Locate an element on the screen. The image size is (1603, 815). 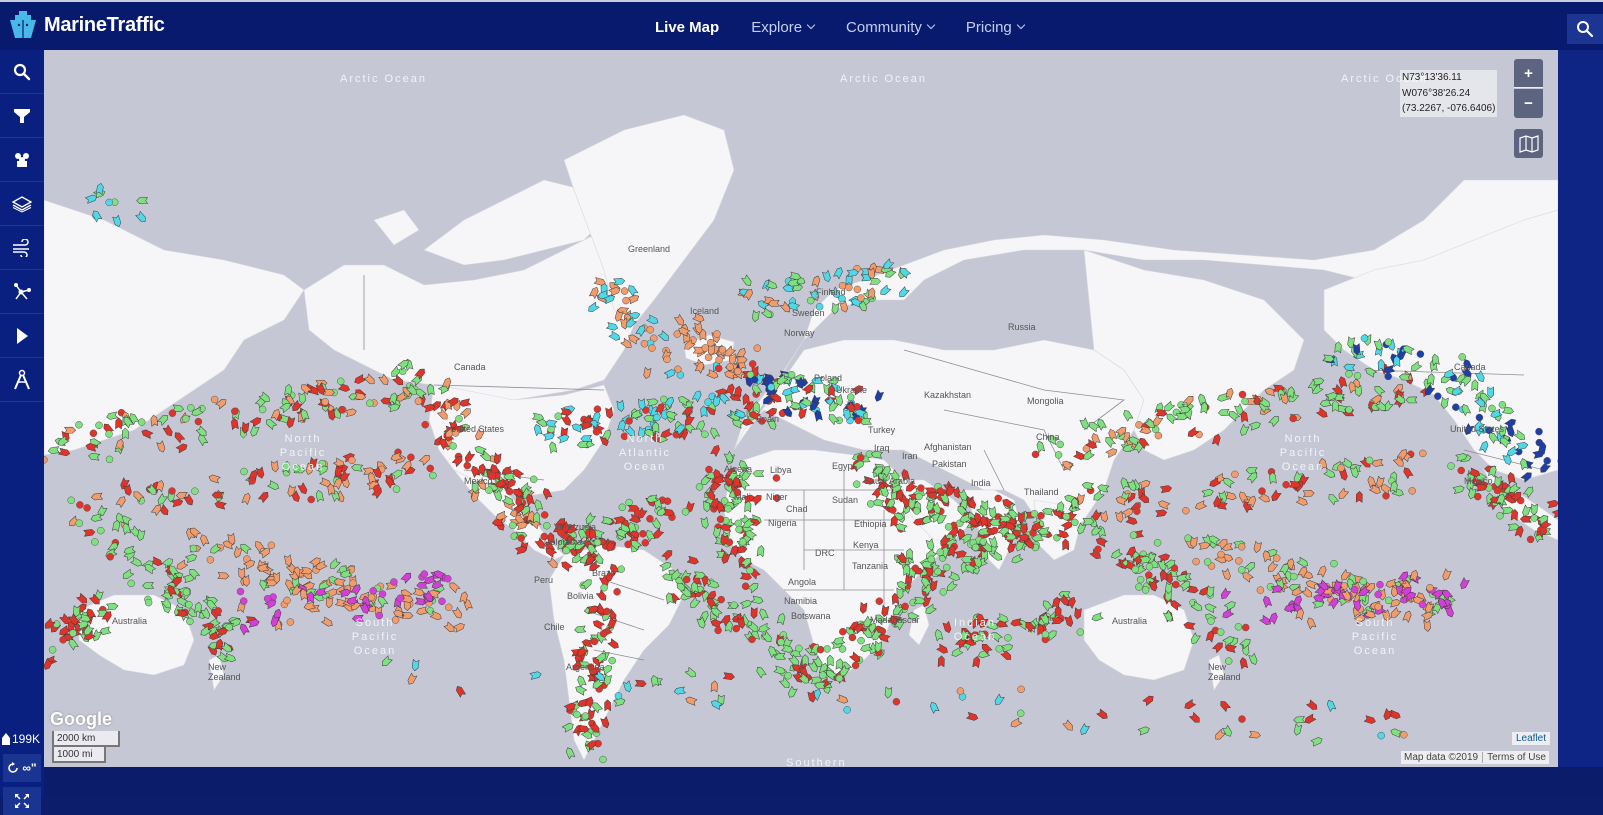
zoom-out-button: − is located at coordinates (1528, 103).